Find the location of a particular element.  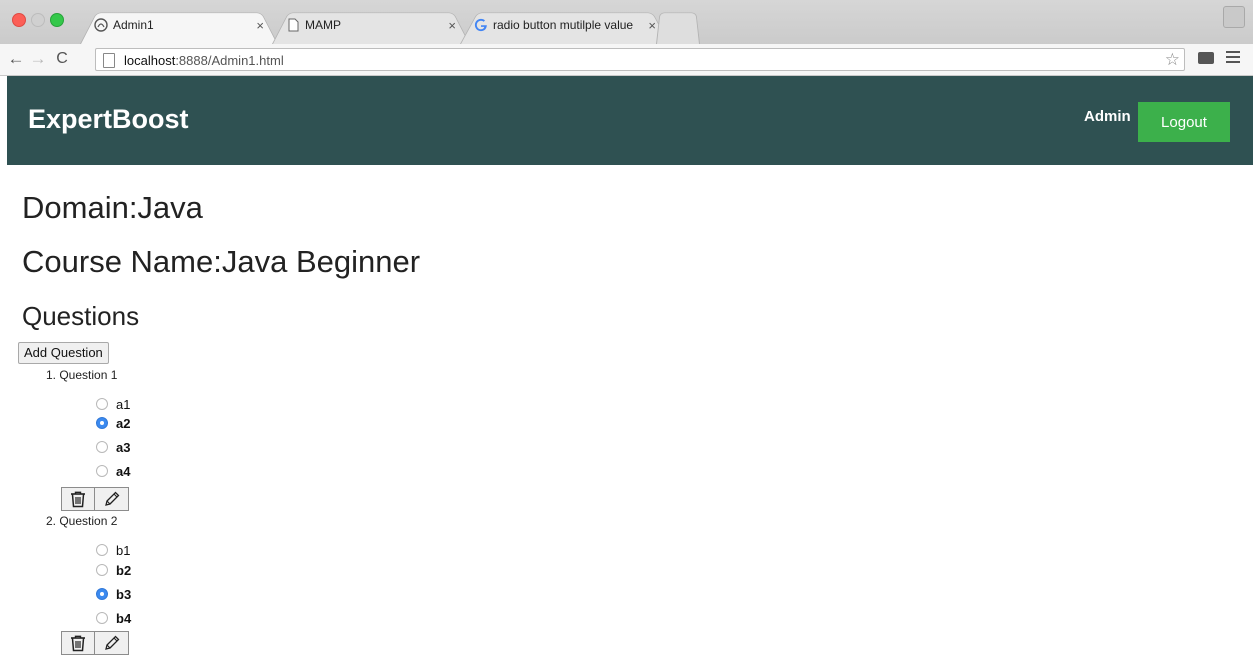

option-label: a1 is located at coordinates (123, 404).